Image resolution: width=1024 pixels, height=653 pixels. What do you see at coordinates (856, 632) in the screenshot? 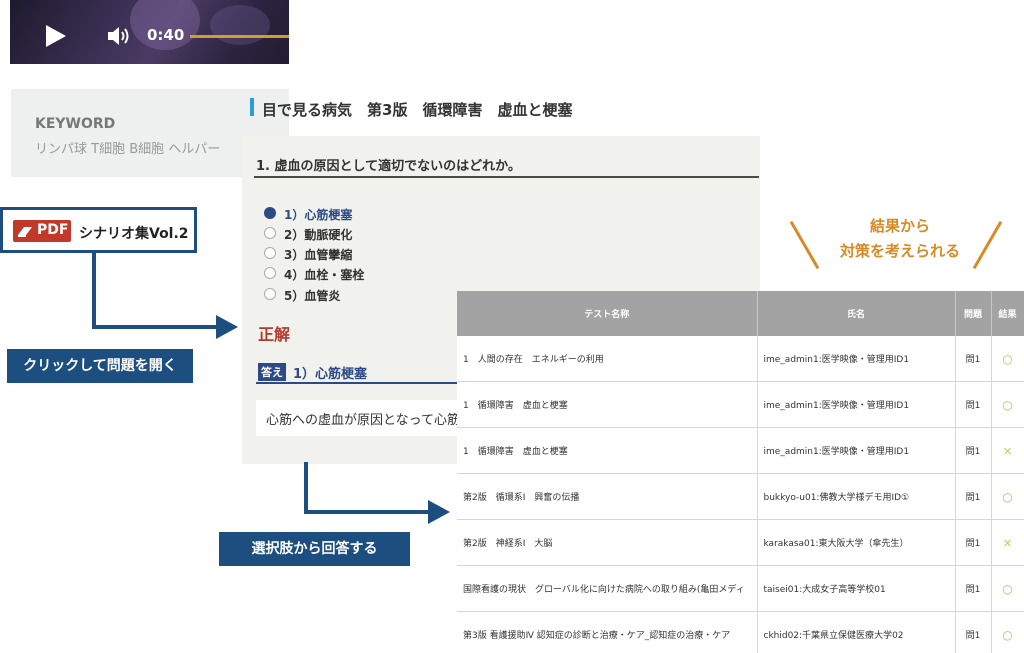
I see `cell-user-name: ckhid02:千葉県立保健医療大学02` at bounding box center [856, 632].